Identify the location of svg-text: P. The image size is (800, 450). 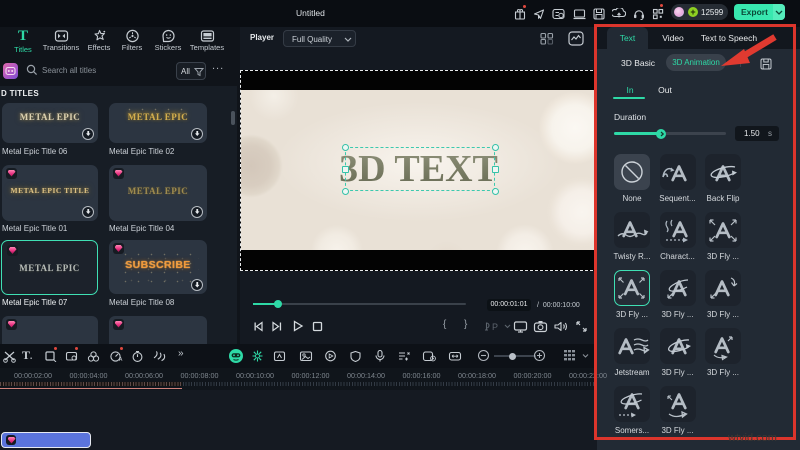
(495, 327).